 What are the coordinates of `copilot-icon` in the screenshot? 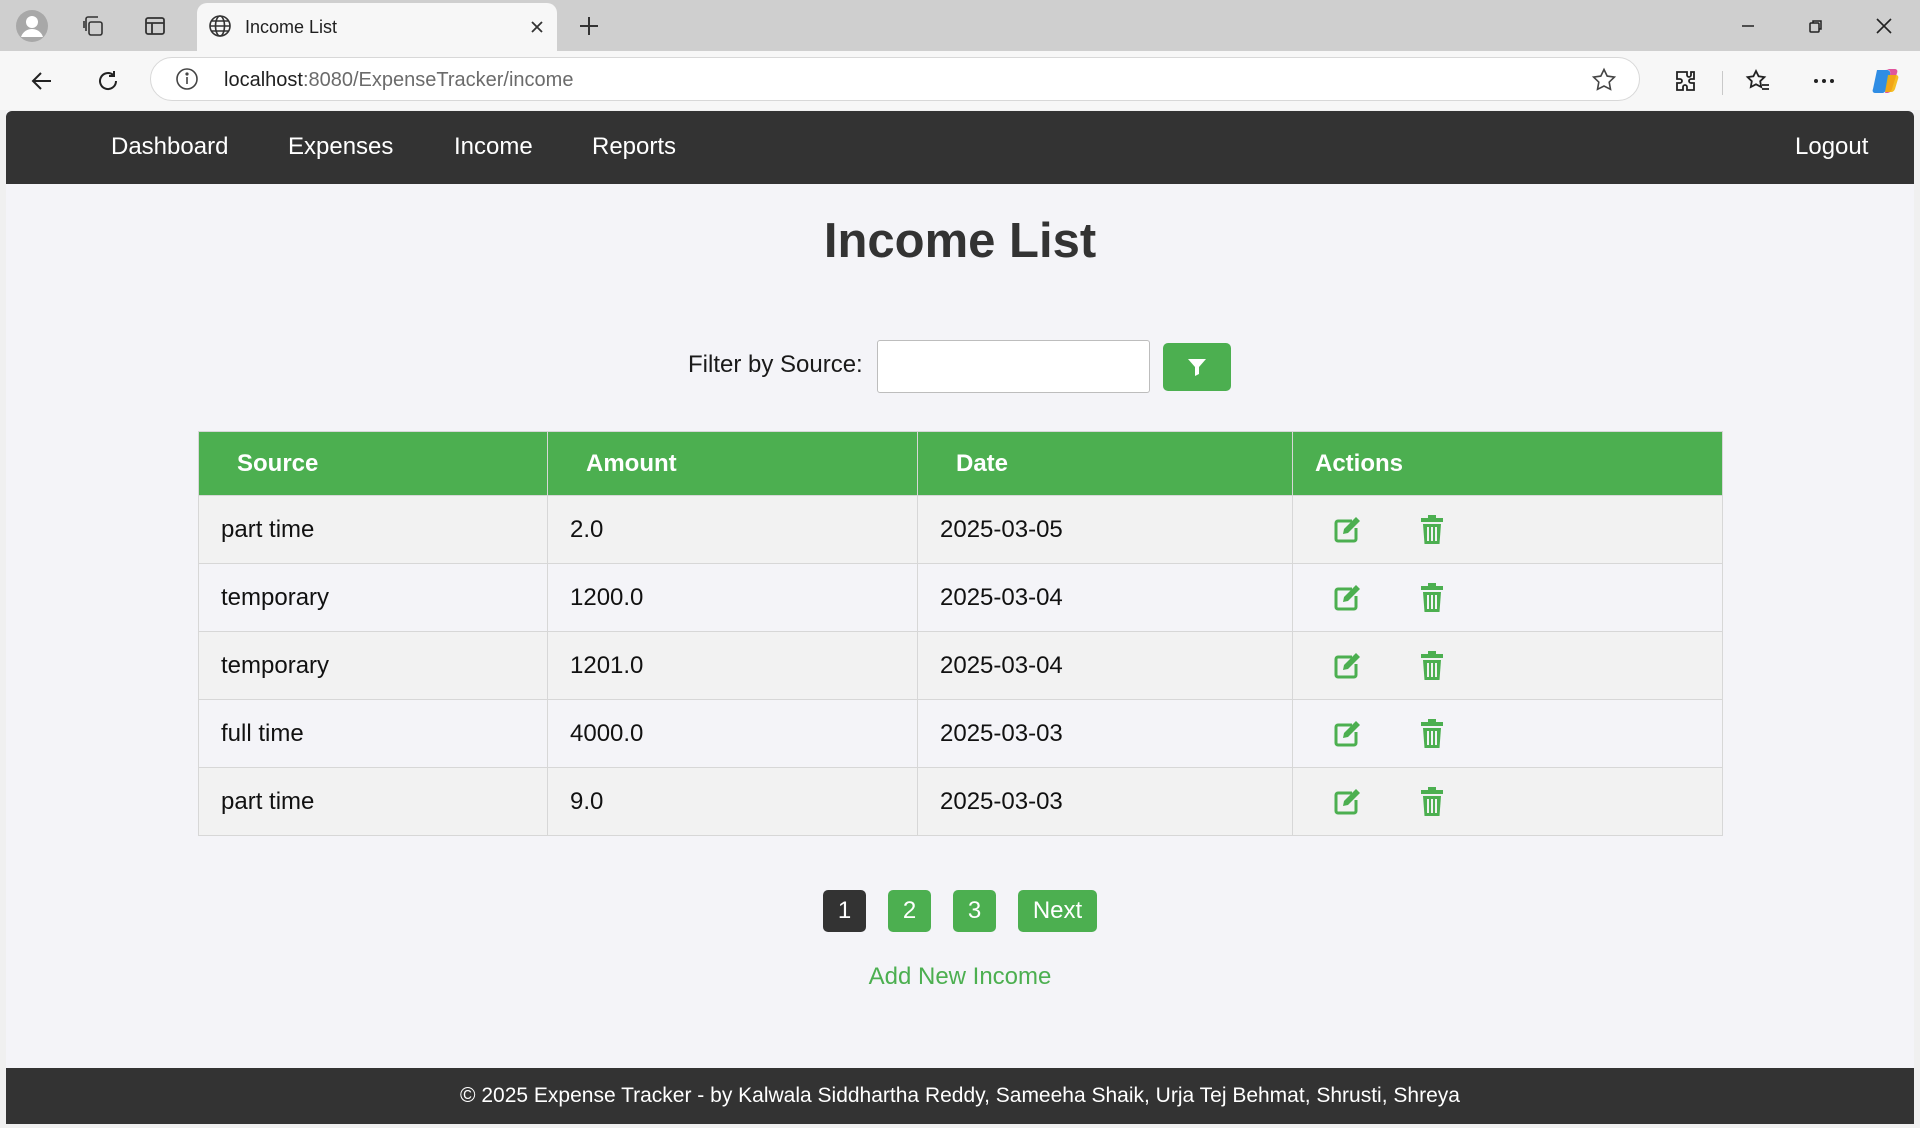 It's located at (1886, 81).